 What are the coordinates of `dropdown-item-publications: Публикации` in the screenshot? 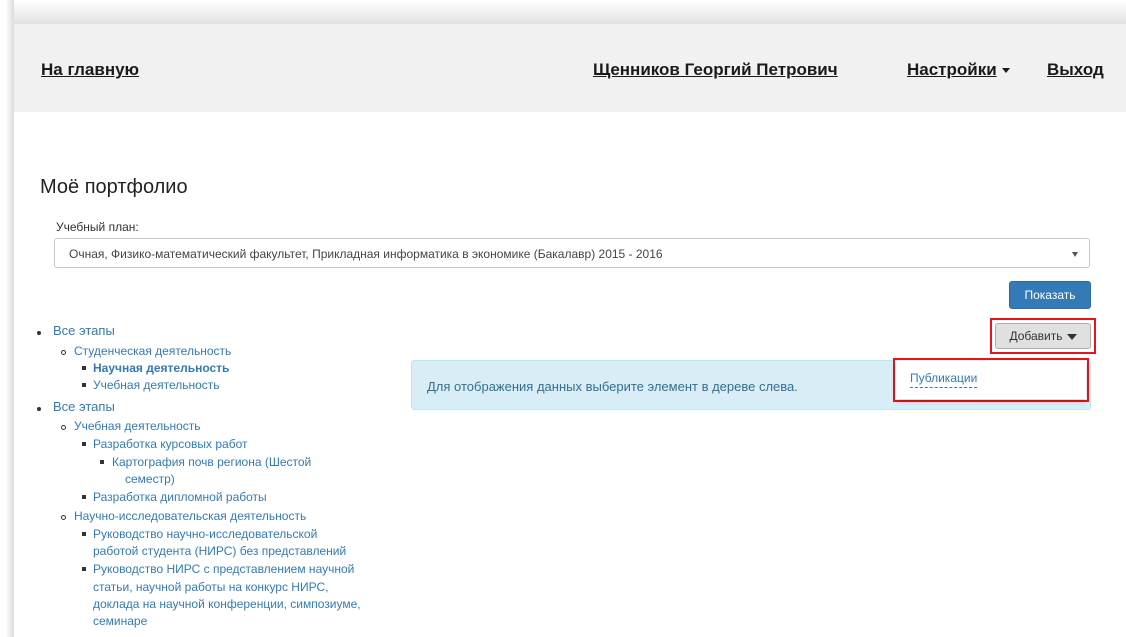 It's located at (944, 379).